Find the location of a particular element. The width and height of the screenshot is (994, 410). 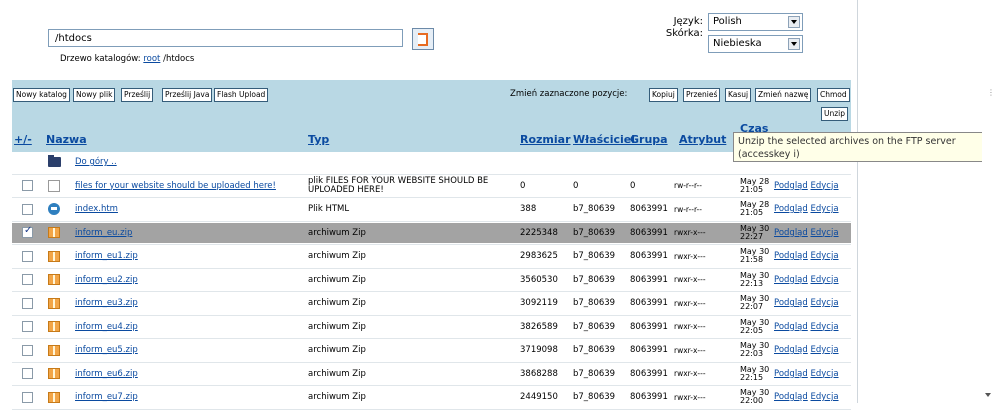

language-select: Polish is located at coordinates (755, 22).